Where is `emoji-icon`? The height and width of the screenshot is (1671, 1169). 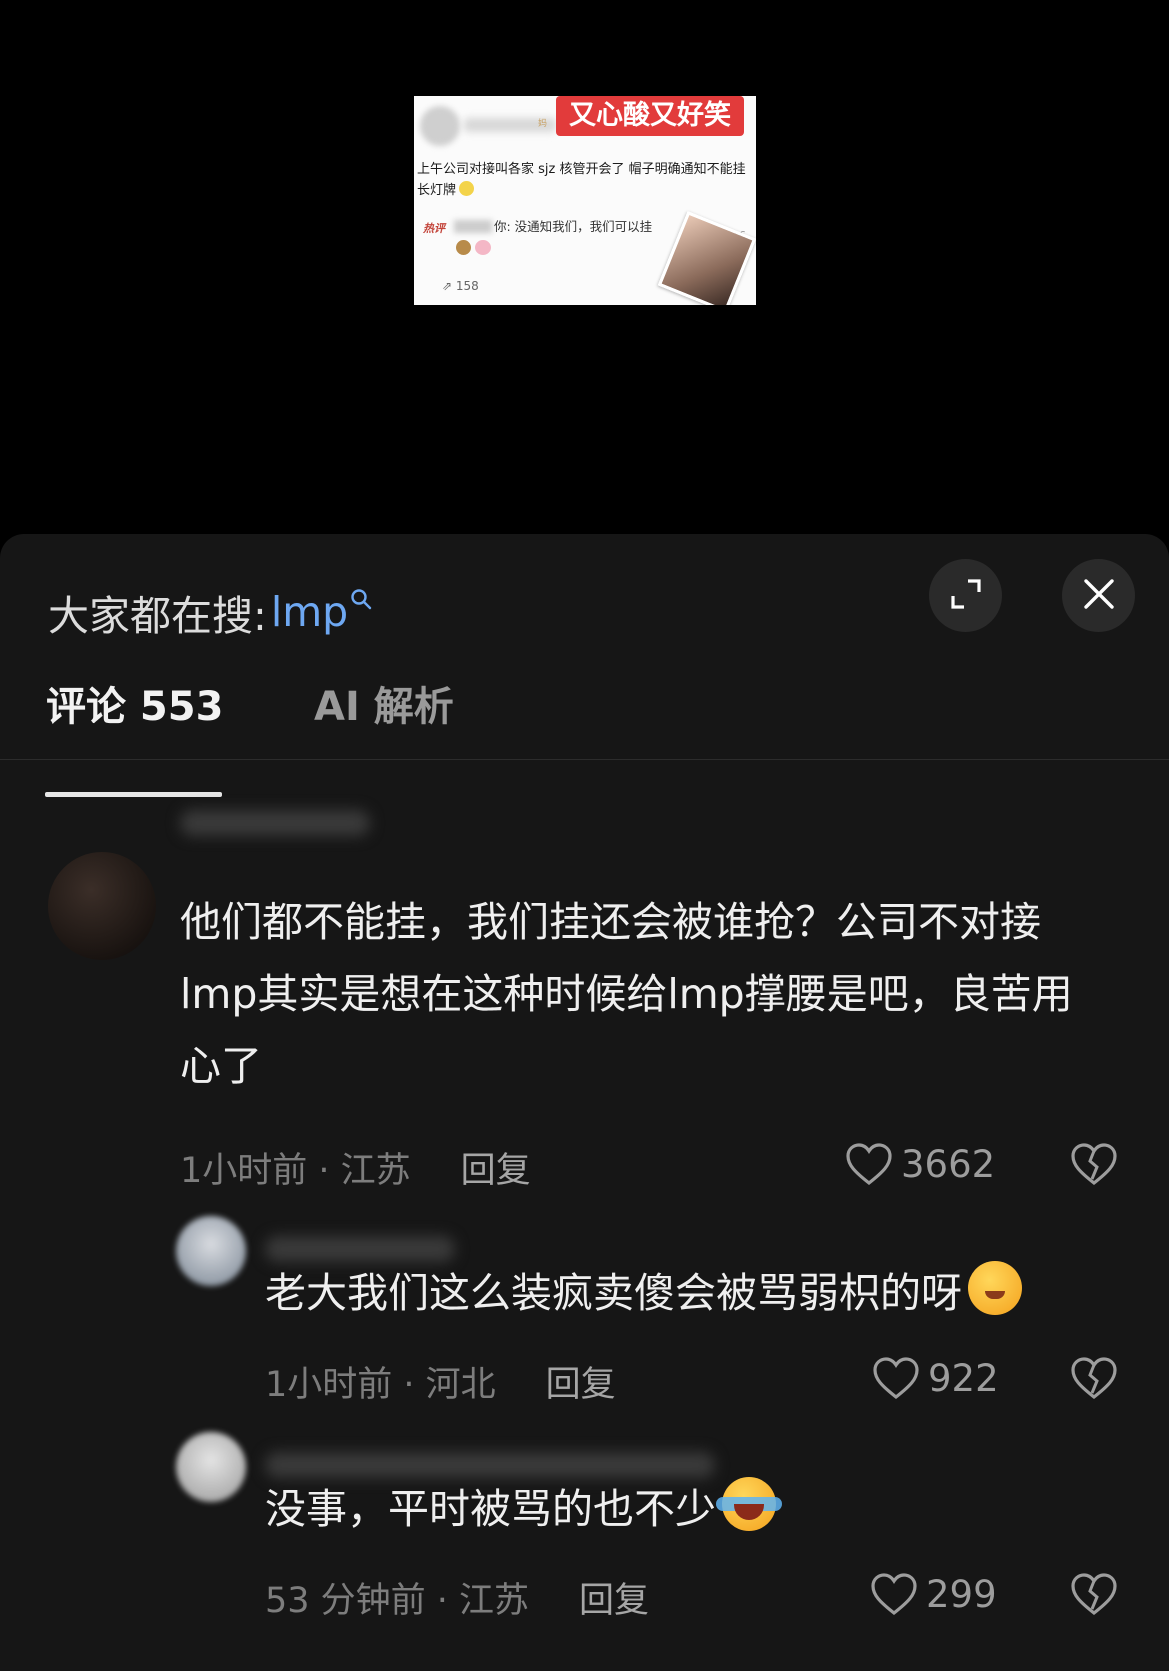 emoji-icon is located at coordinates (463, 247).